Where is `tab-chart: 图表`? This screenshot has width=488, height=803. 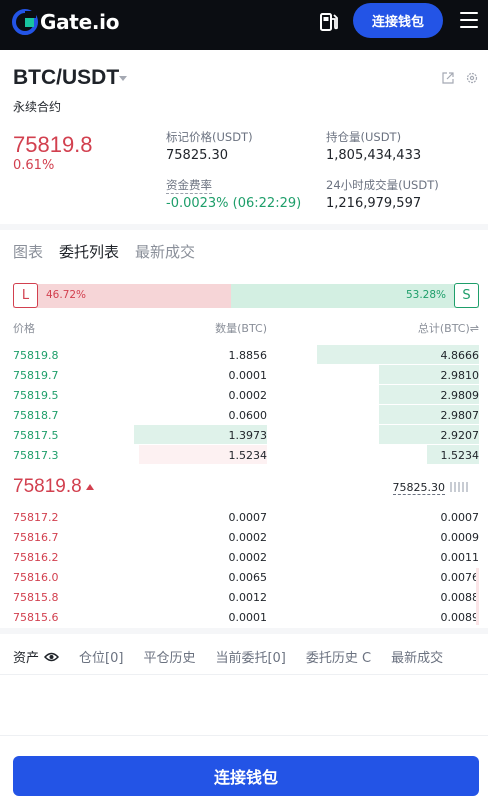 tab-chart: 图表 is located at coordinates (28, 251).